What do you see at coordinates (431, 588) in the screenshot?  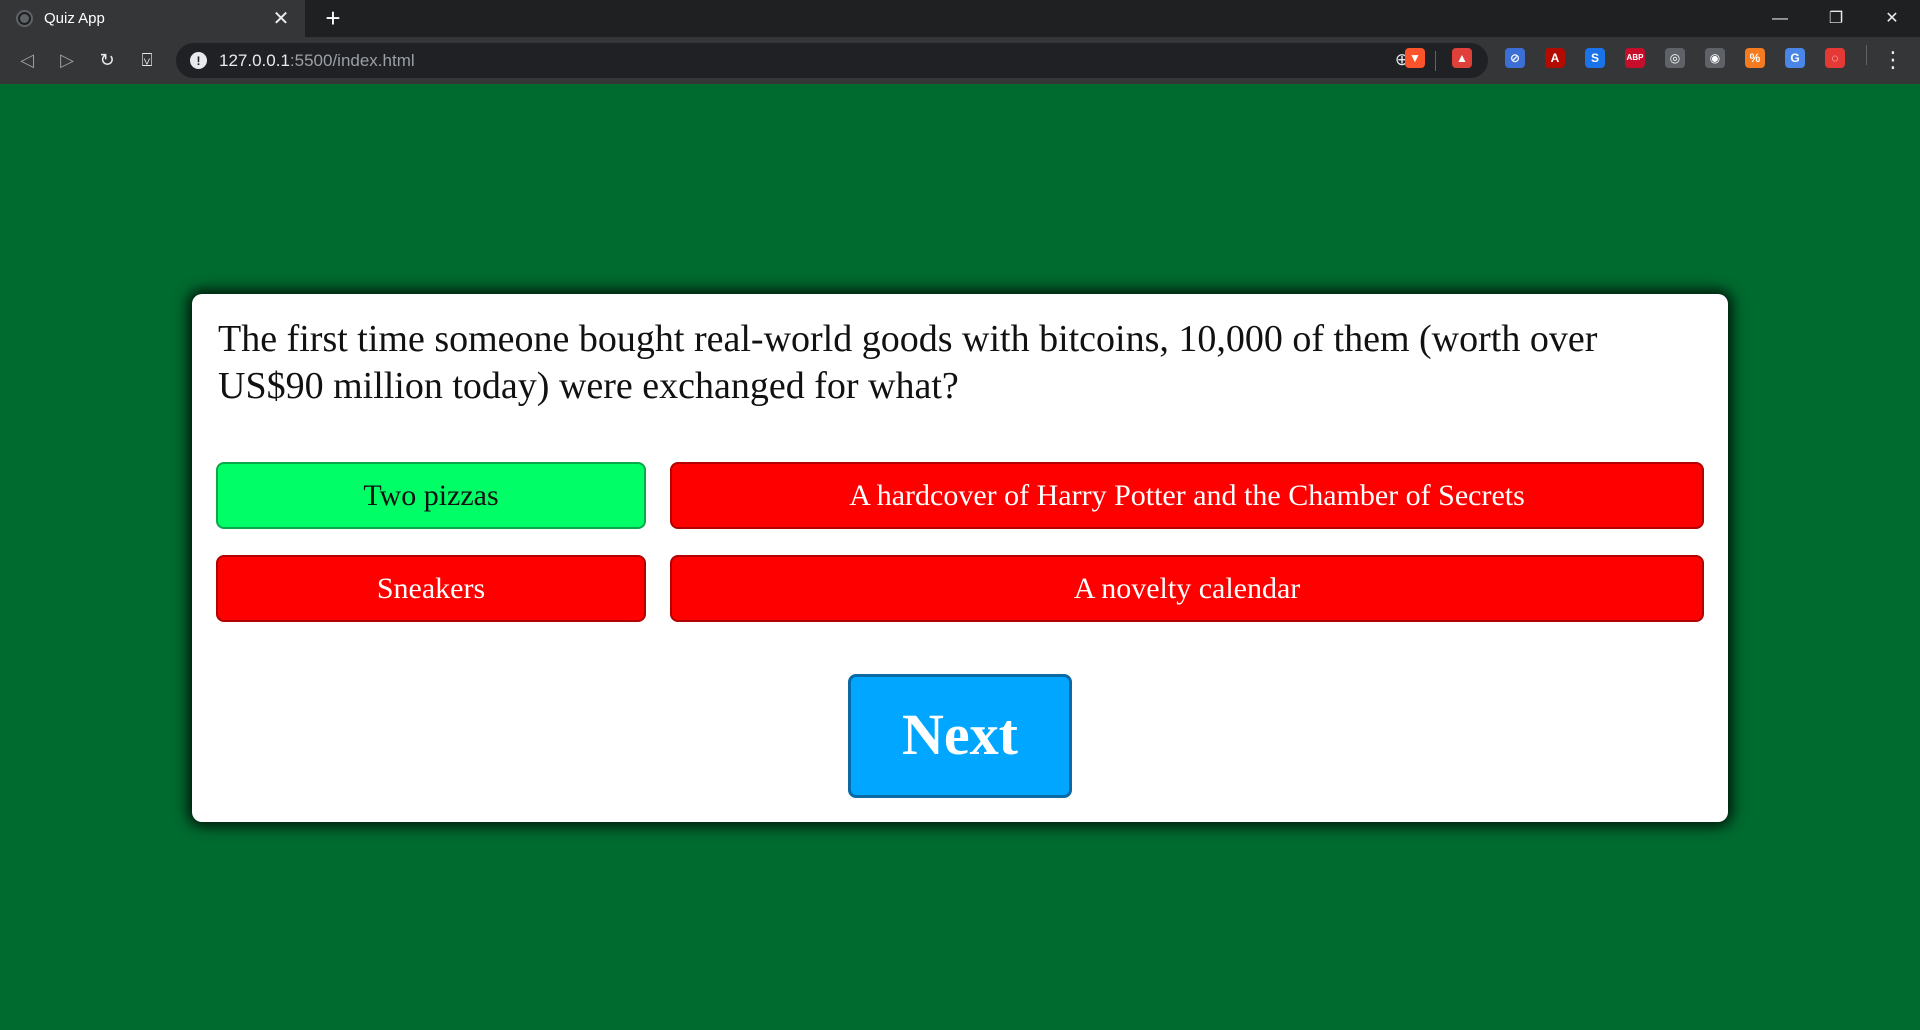 I see `answer-button: Sneakers` at bounding box center [431, 588].